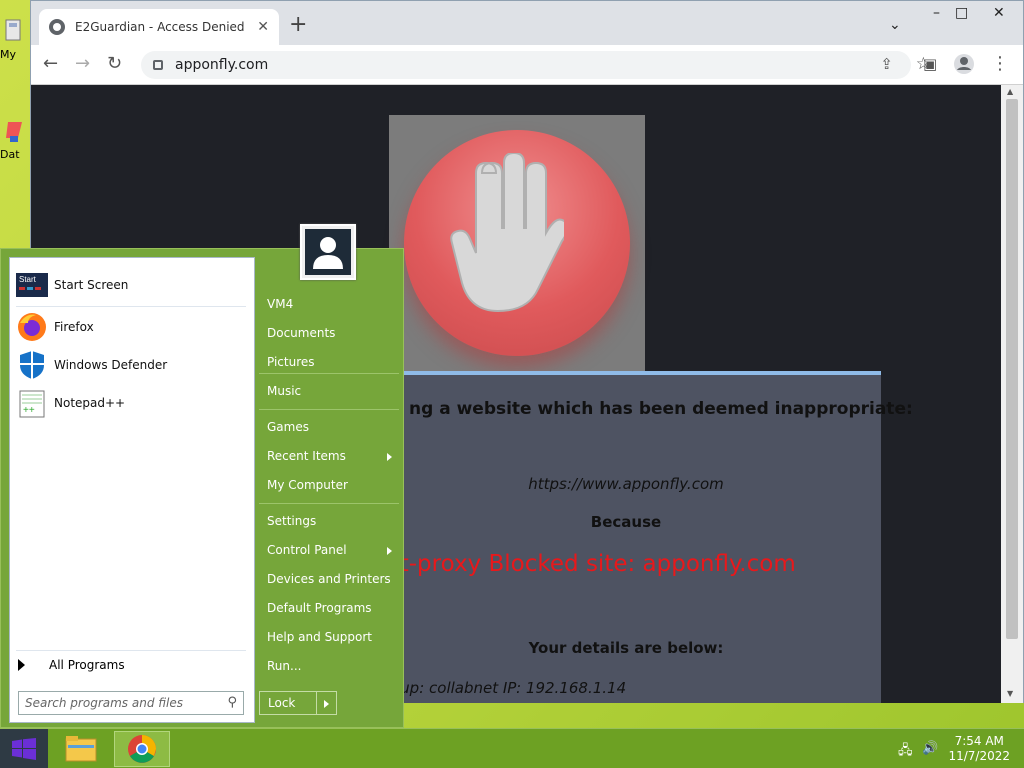 The width and height of the screenshot is (1024, 768). What do you see at coordinates (222, 65) in the screenshot?
I see `address-url: apponfly.com` at bounding box center [222, 65].